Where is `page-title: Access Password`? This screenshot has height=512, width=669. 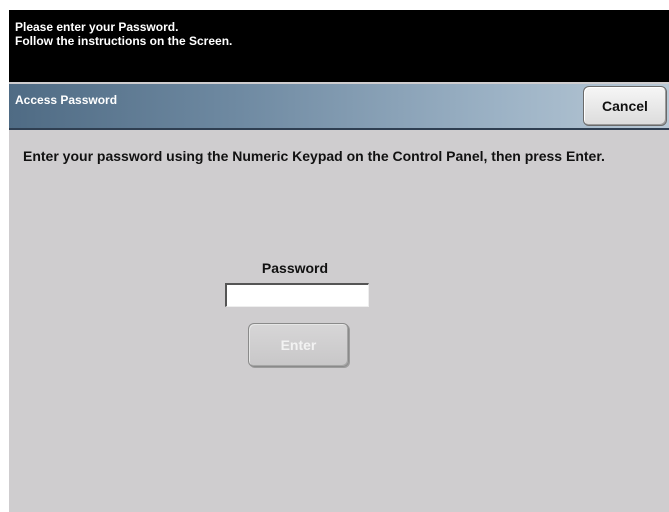 page-title: Access Password is located at coordinates (66, 100).